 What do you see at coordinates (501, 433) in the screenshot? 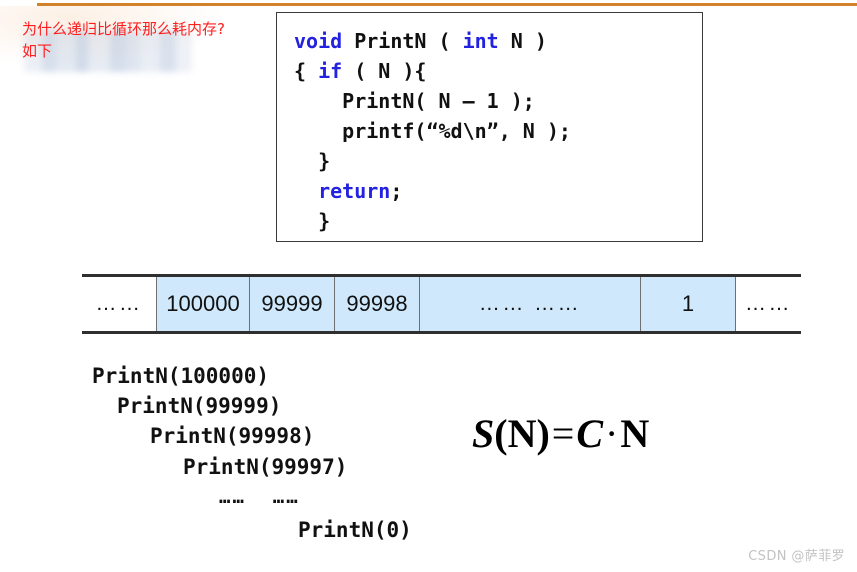
I see `formula-open-paren: (` at bounding box center [501, 433].